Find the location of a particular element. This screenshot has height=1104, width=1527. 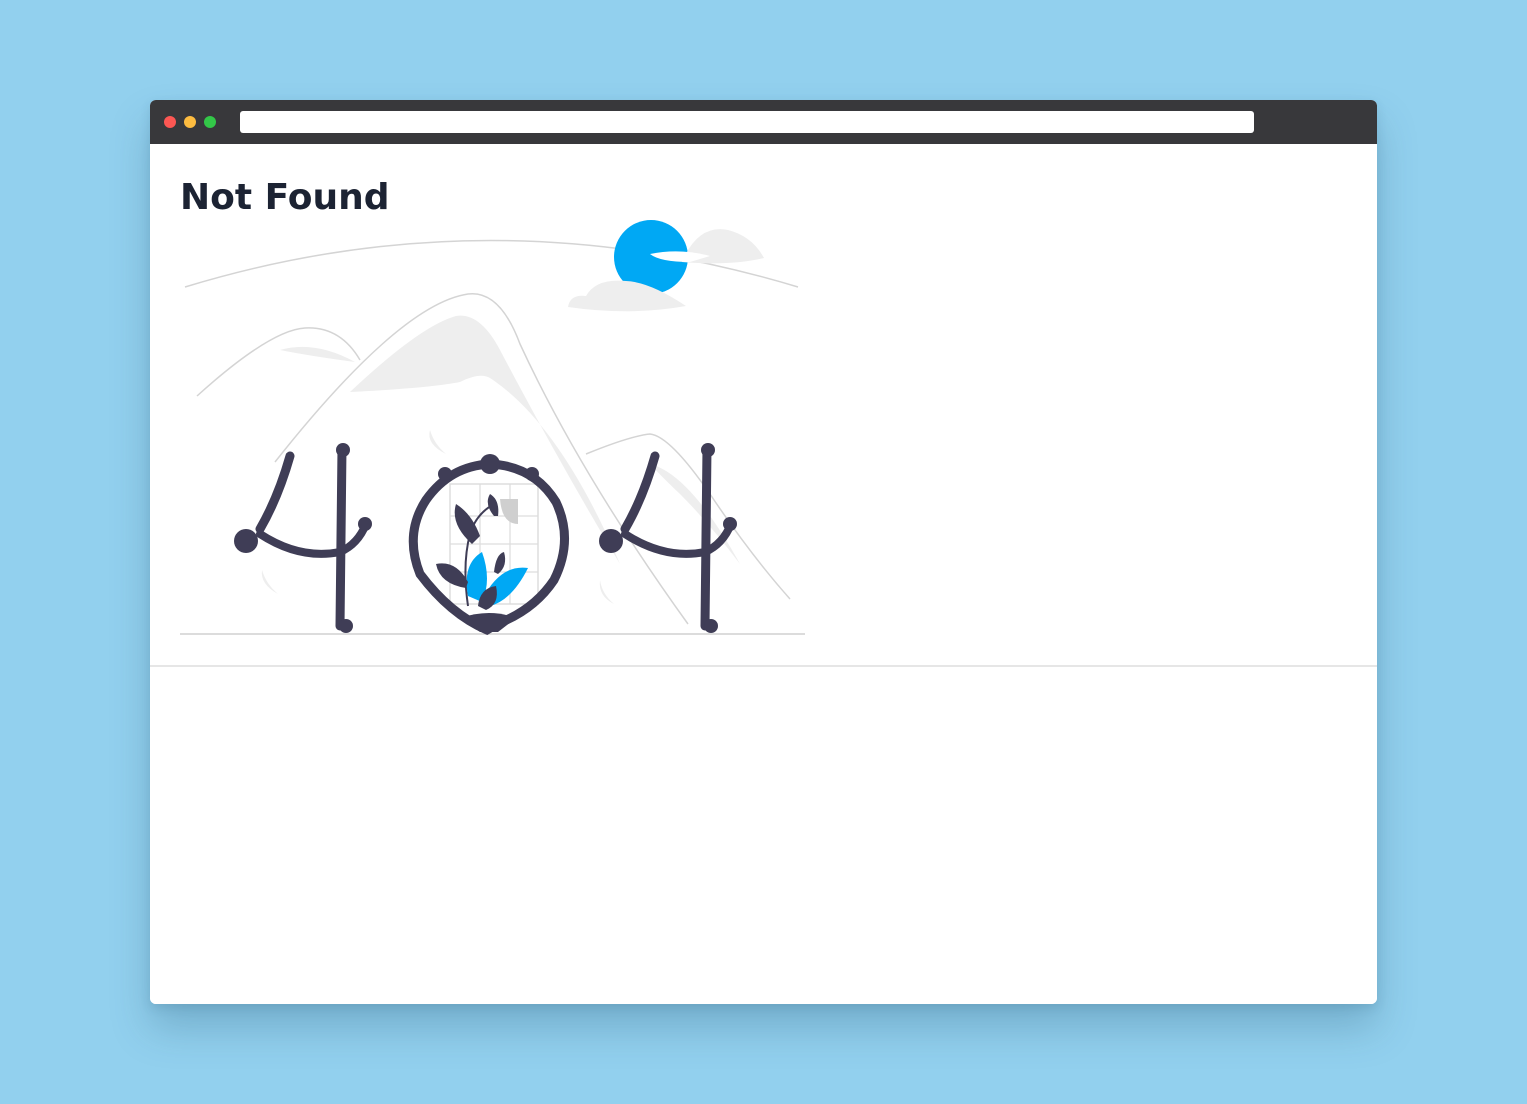

content-divider is located at coordinates (763, 666).